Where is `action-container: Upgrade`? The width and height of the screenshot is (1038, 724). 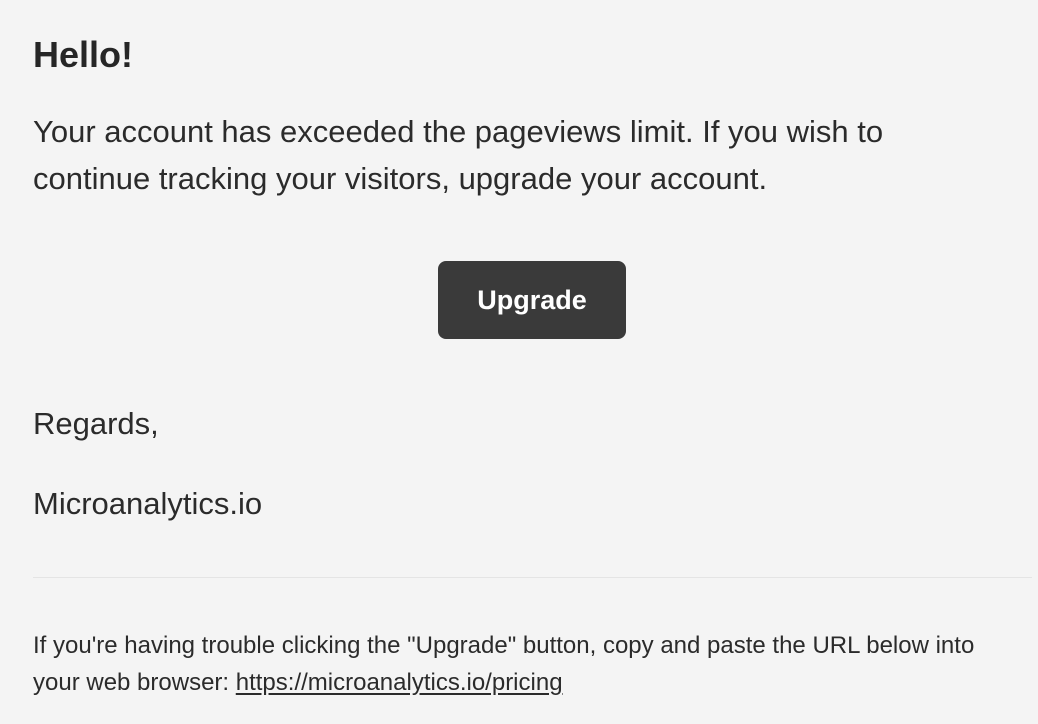 action-container: Upgrade is located at coordinates (532, 300).